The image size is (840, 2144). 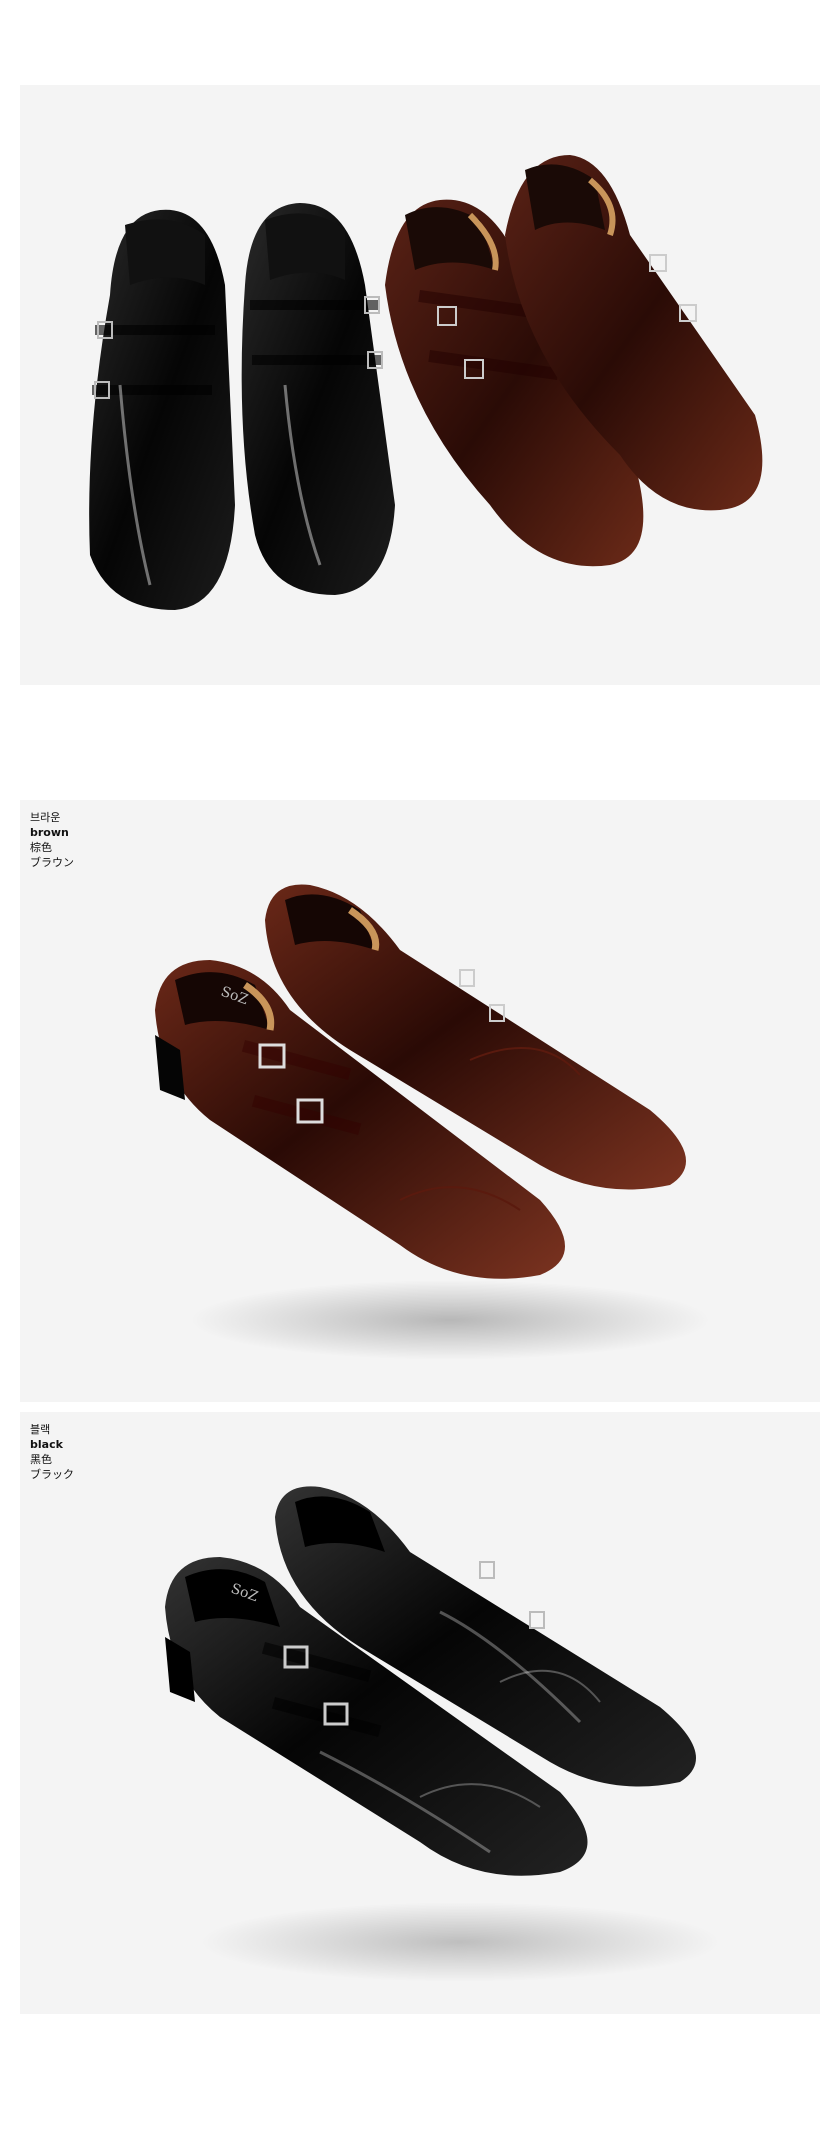 I want to click on brown-shoes-photo: SoZ, so click(x=432, y=1122).